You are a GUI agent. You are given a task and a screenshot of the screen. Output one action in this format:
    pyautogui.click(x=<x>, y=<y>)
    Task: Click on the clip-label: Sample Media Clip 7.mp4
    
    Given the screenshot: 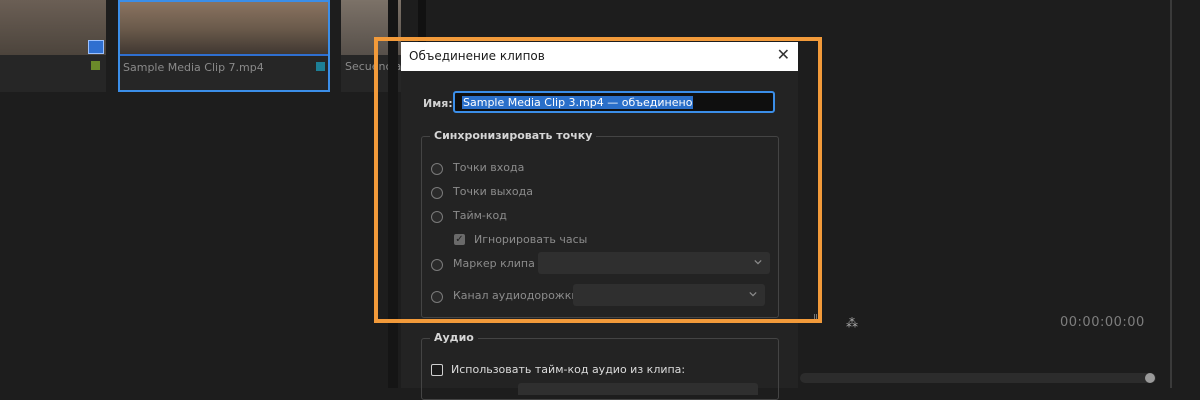 What is the action you would take?
    pyautogui.click(x=193, y=67)
    